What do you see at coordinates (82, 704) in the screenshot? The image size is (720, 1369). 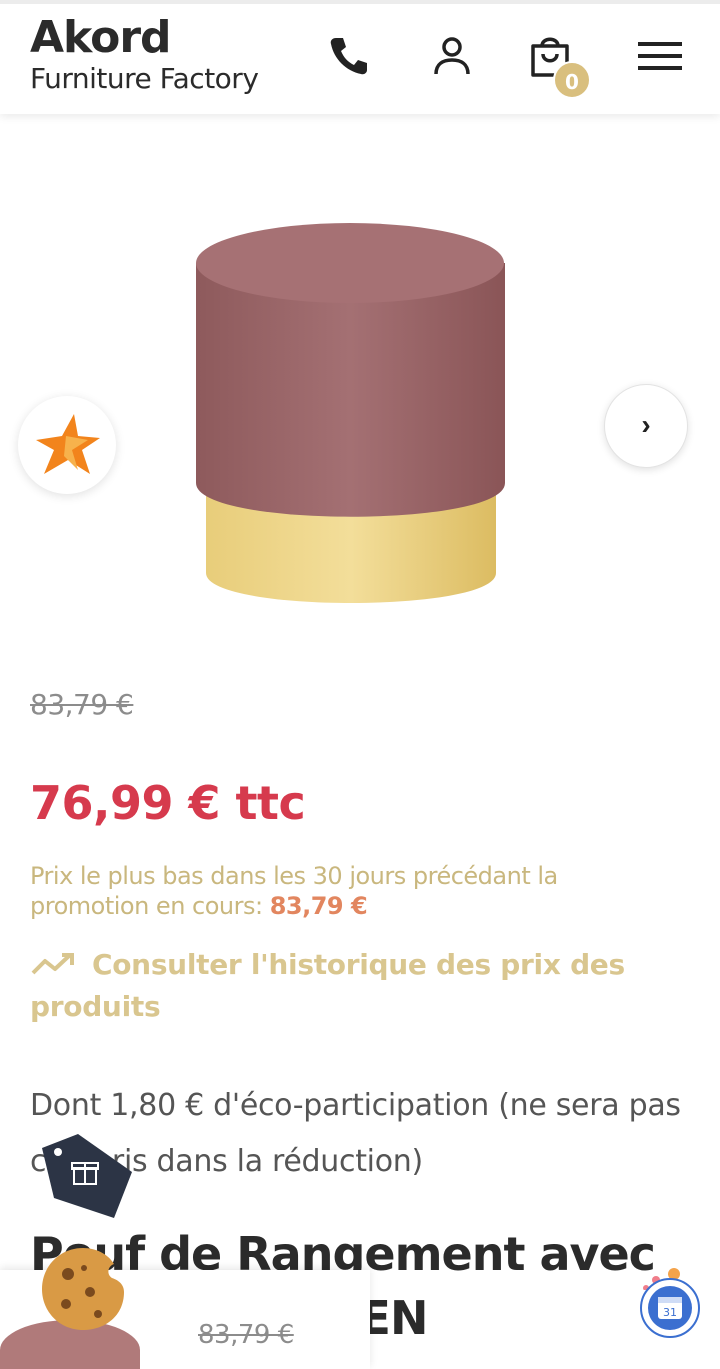 I see `old-price: 83,79 €` at bounding box center [82, 704].